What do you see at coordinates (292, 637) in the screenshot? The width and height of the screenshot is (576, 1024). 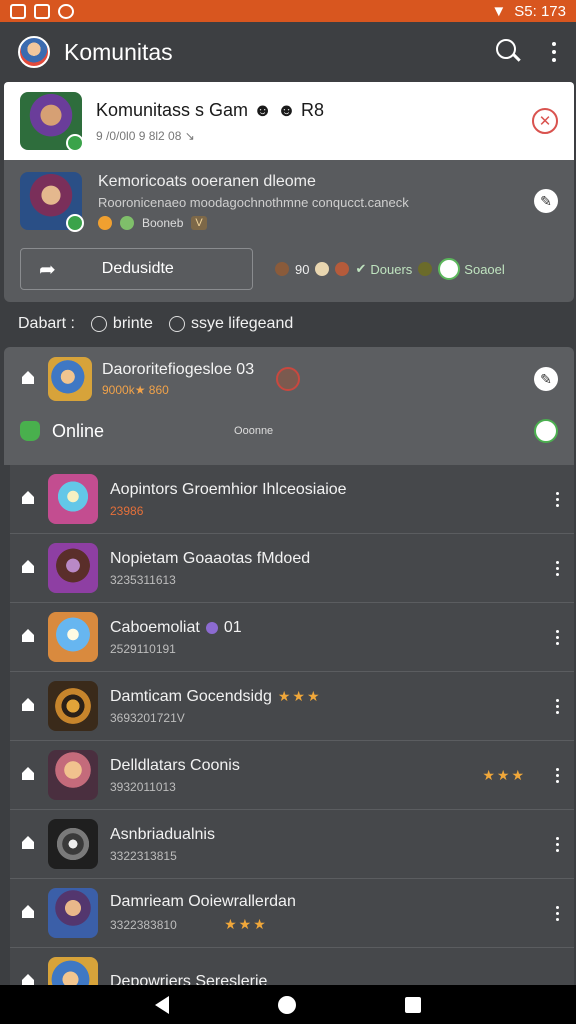 I see `list-item: Caboemoliat 01 2529110191` at bounding box center [292, 637].